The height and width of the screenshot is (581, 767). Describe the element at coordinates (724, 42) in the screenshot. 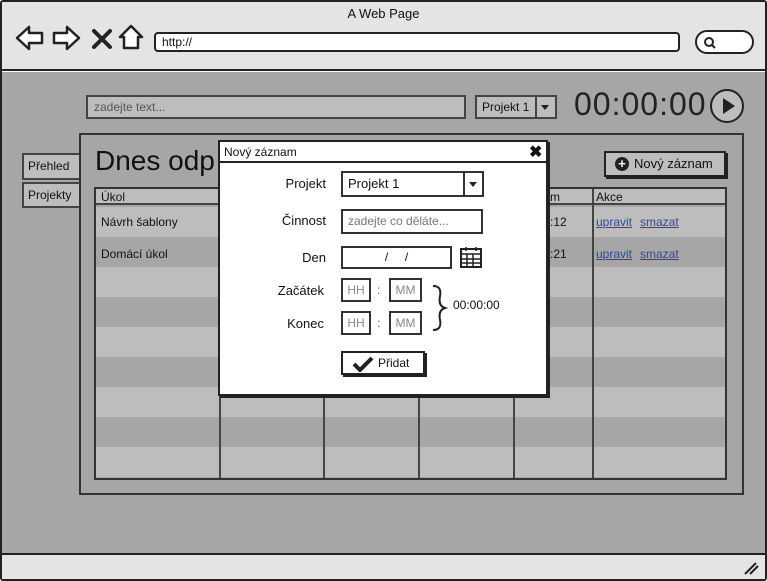

I see `browser-search-field` at that location.